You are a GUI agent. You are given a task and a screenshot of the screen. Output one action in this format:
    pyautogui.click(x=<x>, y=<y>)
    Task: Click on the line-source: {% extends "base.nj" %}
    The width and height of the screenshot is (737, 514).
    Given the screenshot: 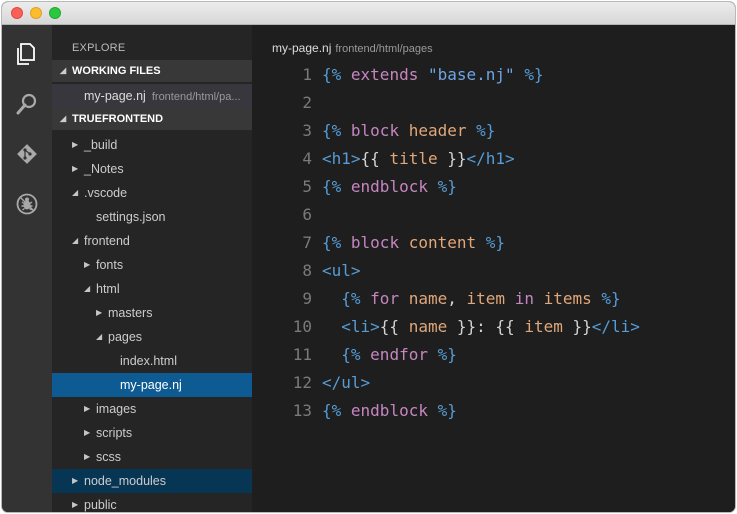 What is the action you would take?
    pyautogui.click(x=433, y=75)
    